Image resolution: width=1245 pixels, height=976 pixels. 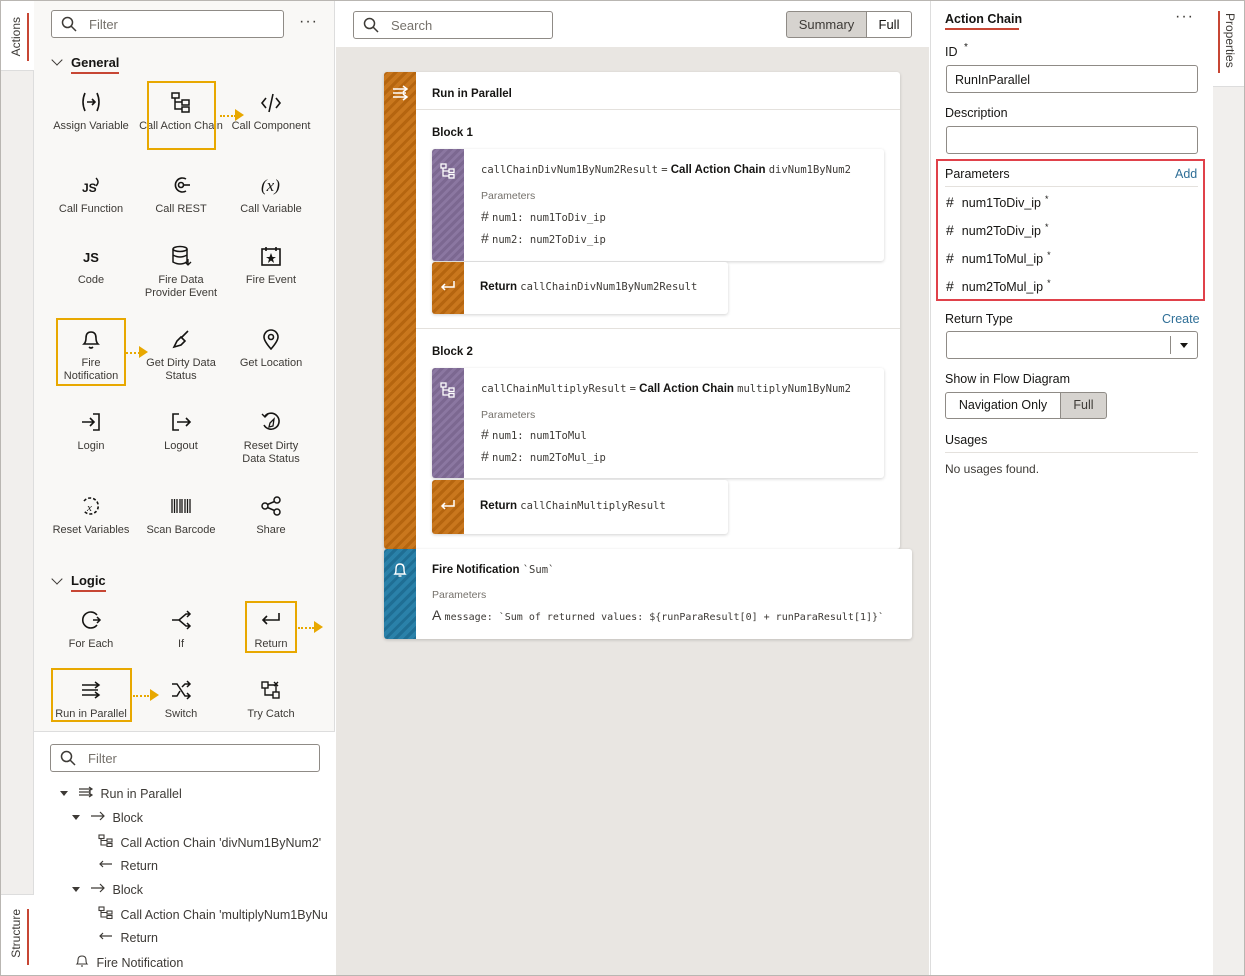 I want to click on full-view-button: Full, so click(x=889, y=24).